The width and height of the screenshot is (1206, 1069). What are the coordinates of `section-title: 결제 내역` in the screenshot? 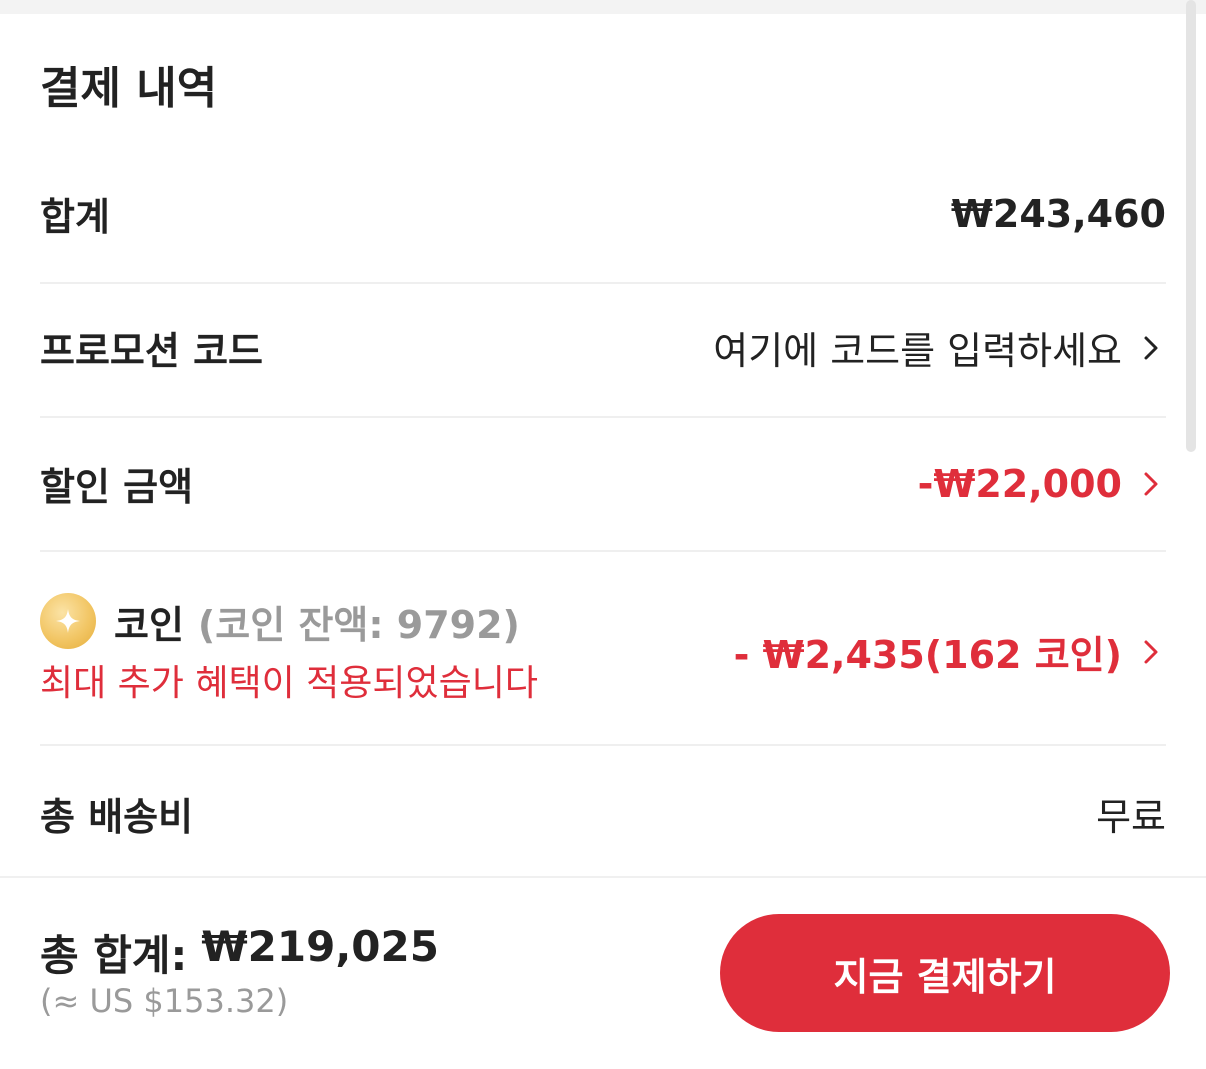 It's located at (129, 88).